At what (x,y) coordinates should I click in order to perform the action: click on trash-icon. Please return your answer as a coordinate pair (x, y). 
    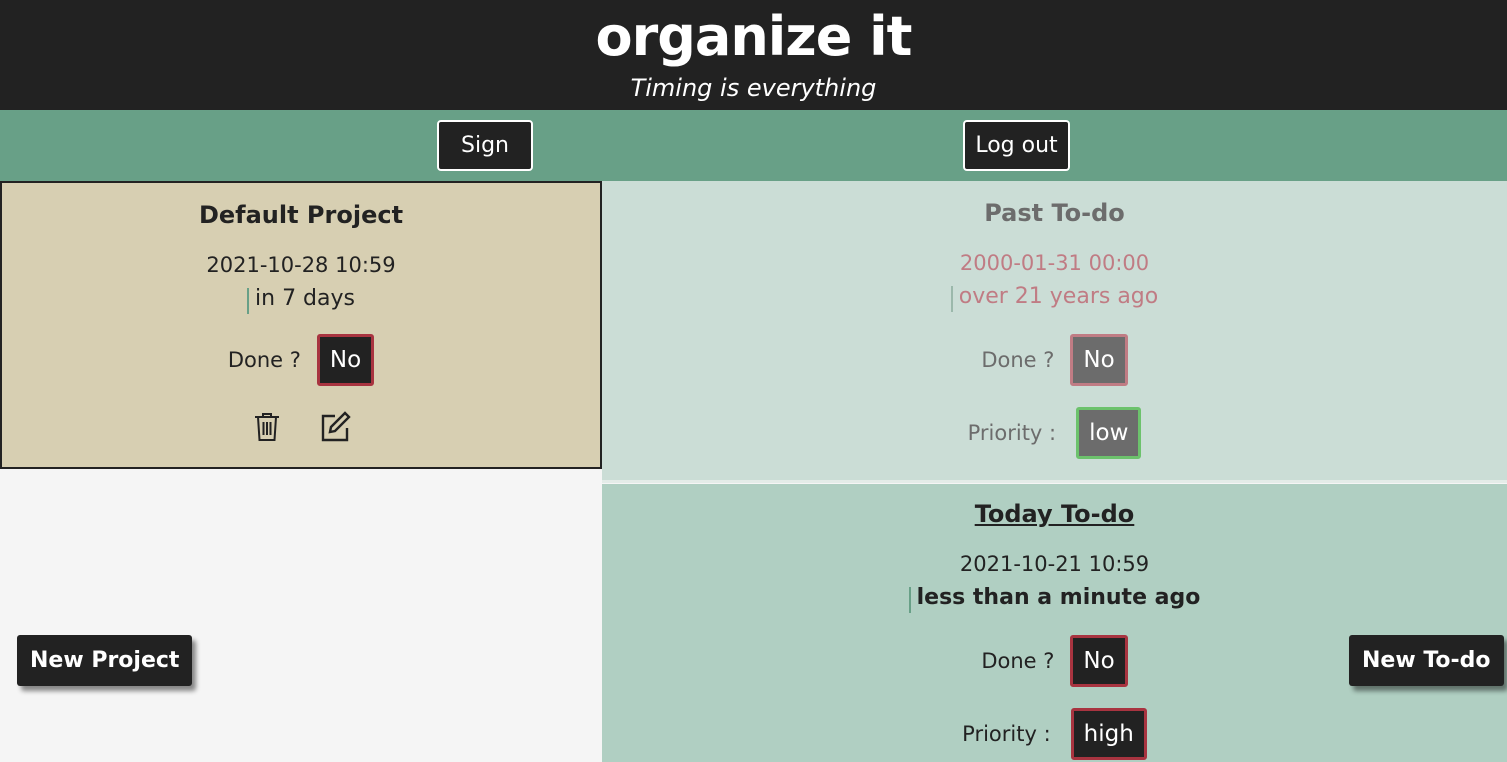
    Looking at the image, I should click on (267, 427).